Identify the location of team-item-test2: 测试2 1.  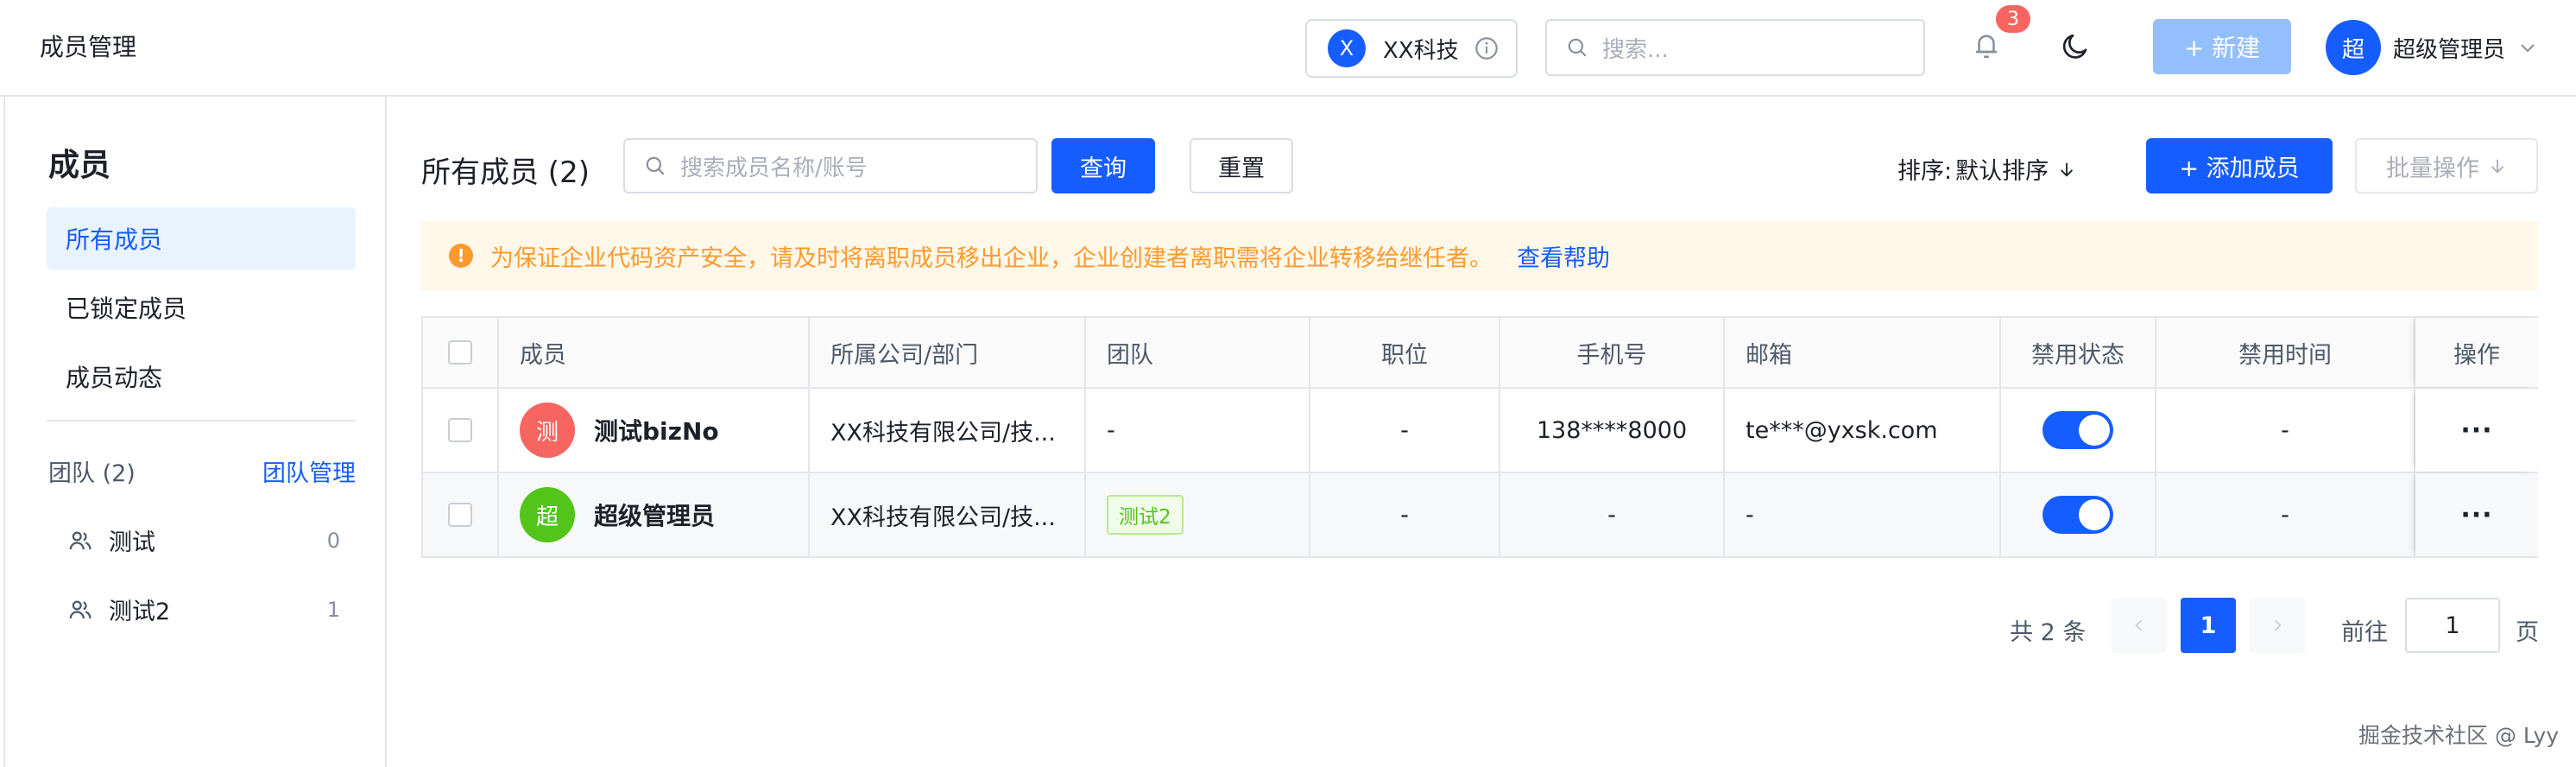
(203, 609).